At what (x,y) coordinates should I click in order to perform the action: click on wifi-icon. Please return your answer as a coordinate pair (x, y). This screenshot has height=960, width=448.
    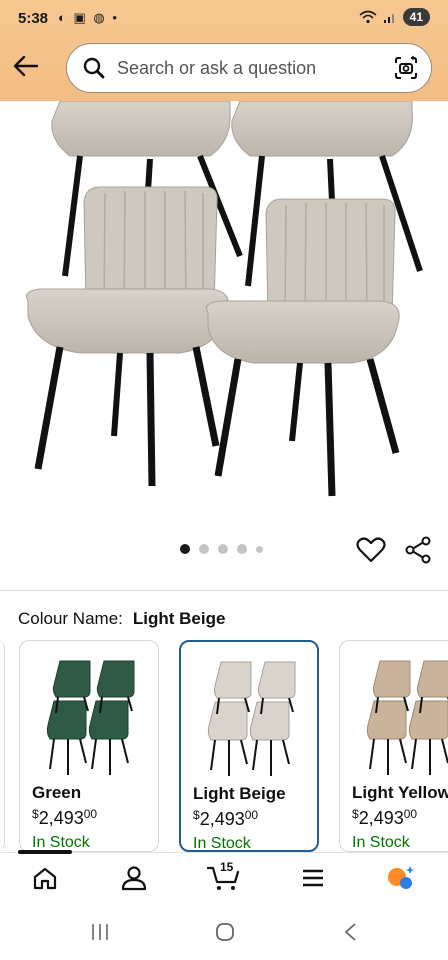
    Looking at the image, I should click on (368, 17).